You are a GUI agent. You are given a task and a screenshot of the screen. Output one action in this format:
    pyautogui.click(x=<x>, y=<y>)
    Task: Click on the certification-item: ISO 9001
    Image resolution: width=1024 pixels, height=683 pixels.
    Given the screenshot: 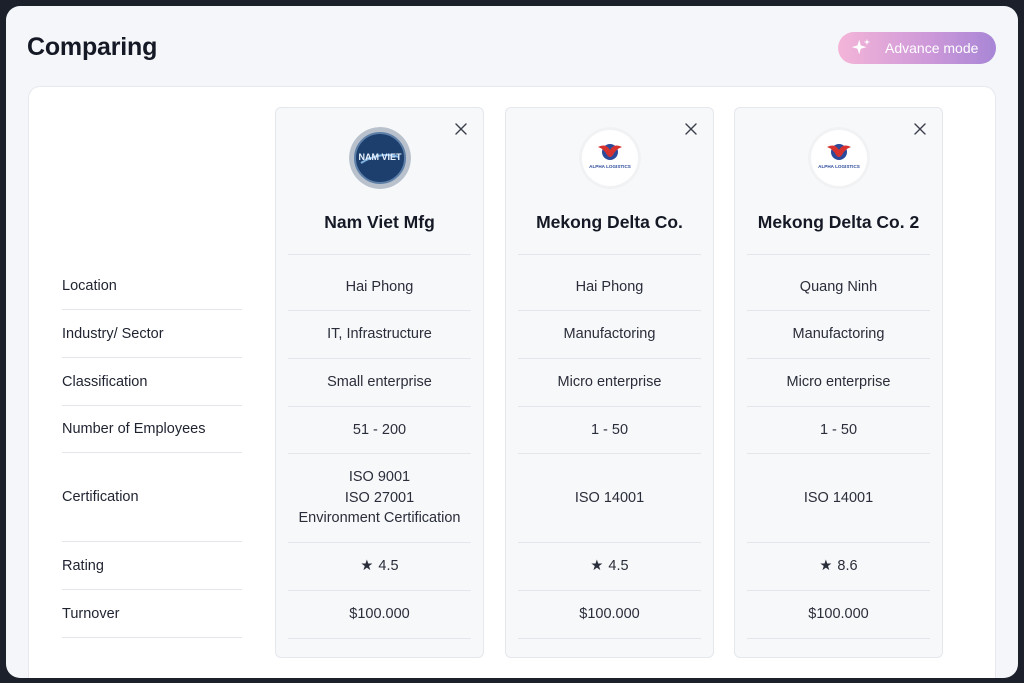 What is the action you would take?
    pyautogui.click(x=379, y=477)
    